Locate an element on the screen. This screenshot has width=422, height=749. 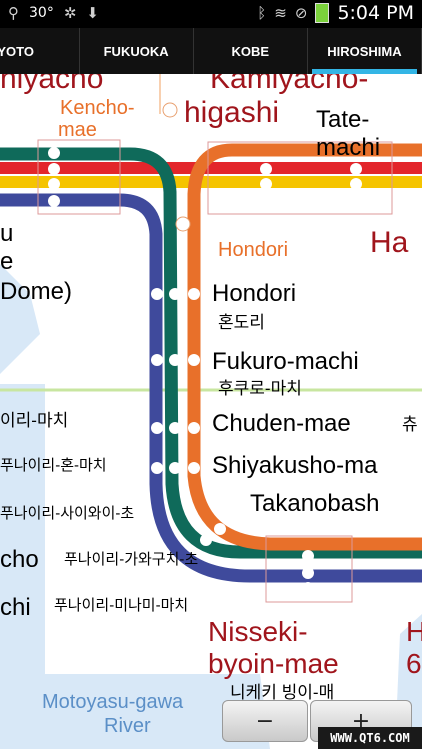
station-label-higashi: higashi is located at coordinates (232, 112).